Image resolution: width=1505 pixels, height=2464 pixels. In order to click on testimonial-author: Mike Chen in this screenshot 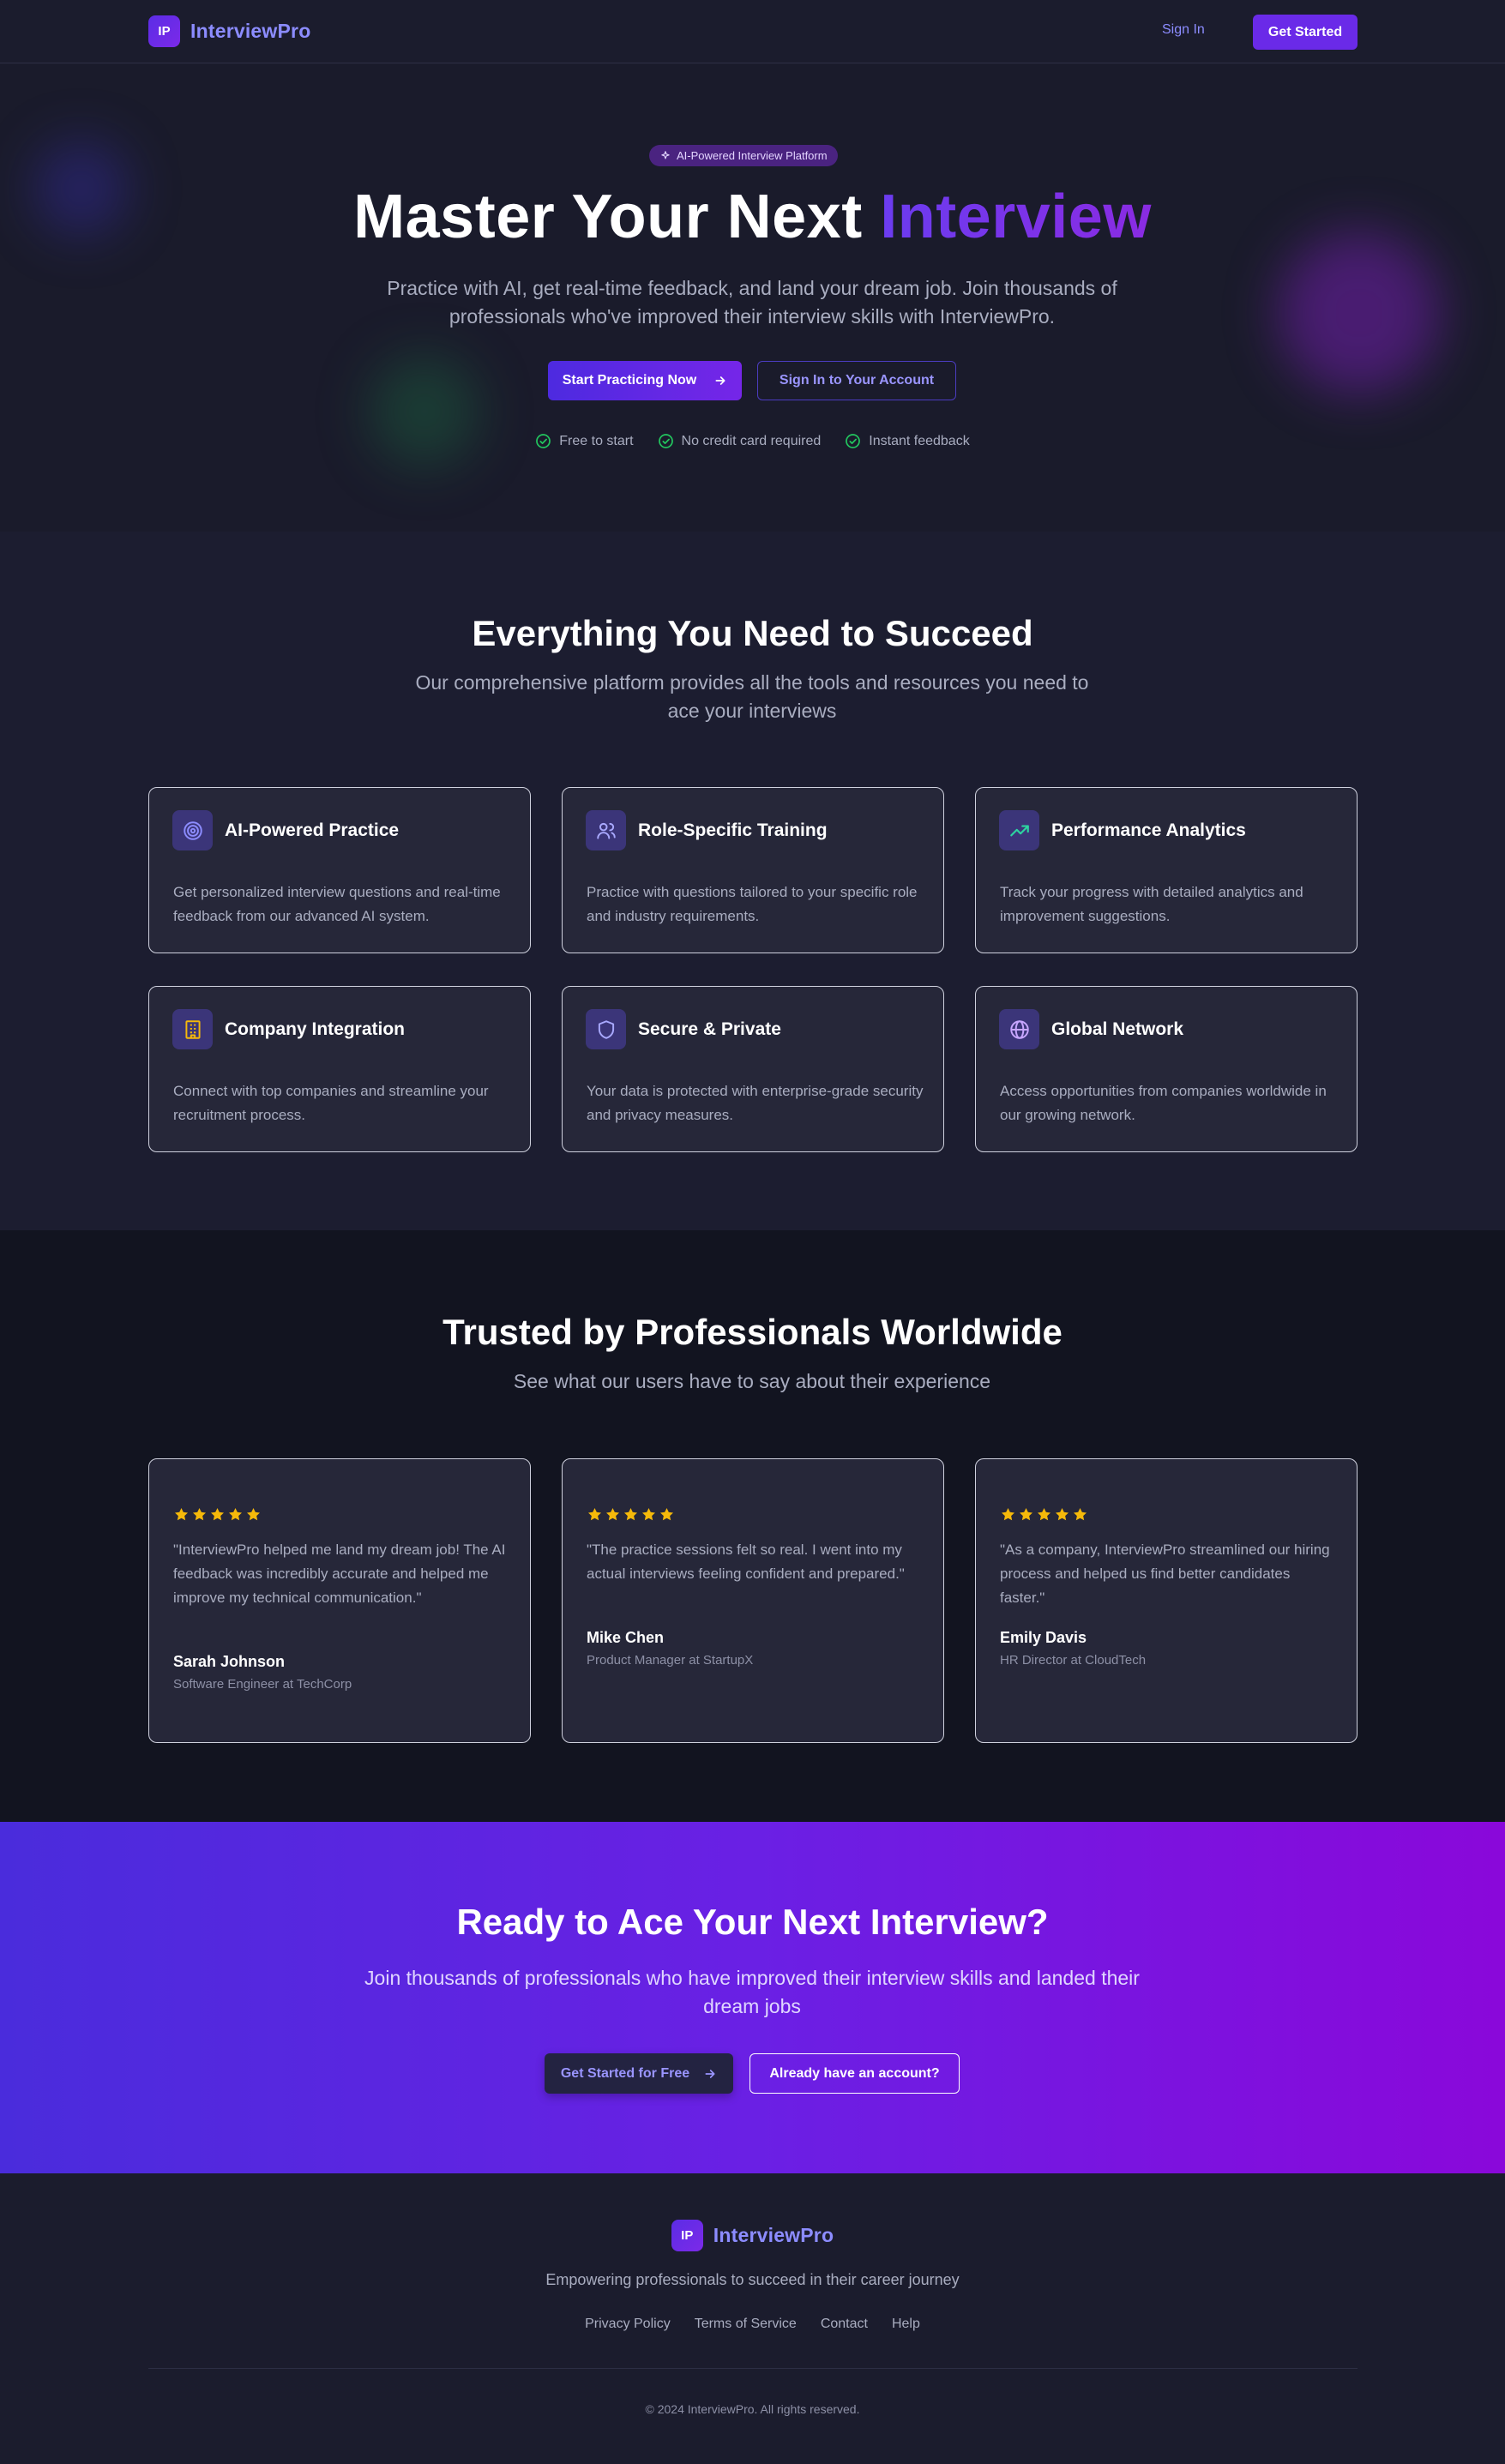, I will do `click(626, 1637)`.